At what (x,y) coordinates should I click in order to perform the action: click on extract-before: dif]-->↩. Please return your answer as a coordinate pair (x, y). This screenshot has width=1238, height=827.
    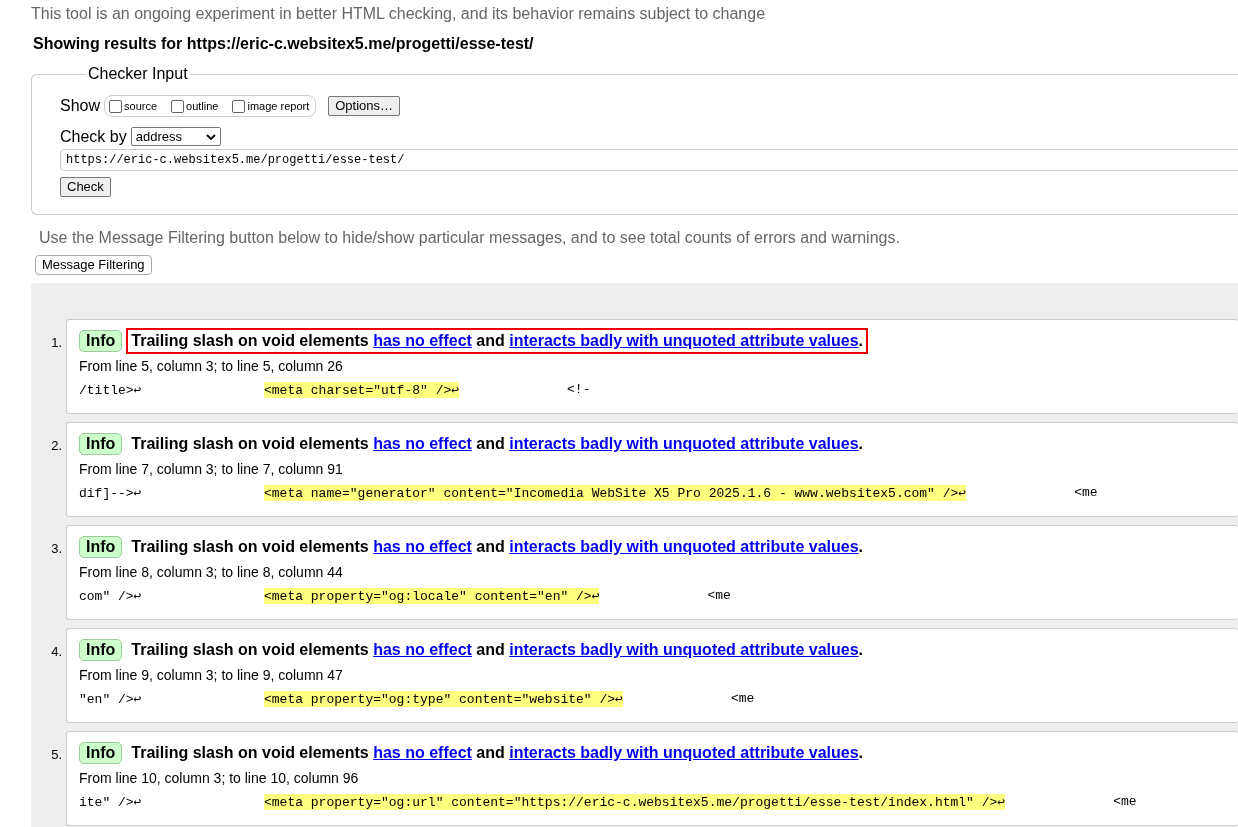
    Looking at the image, I should click on (111, 493).